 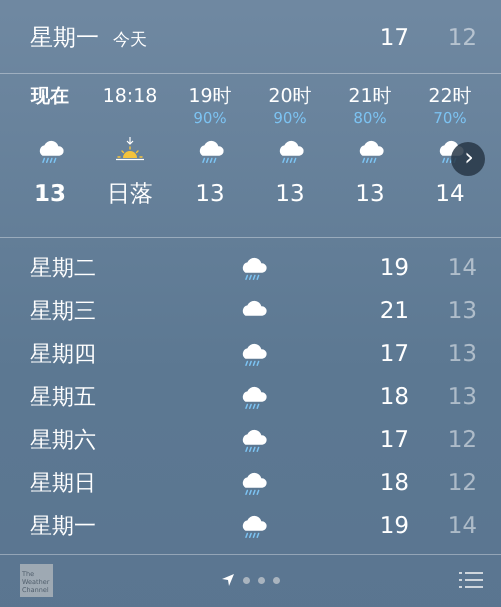 What do you see at coordinates (63, 484) in the screenshot?
I see `day-name: 星期日` at bounding box center [63, 484].